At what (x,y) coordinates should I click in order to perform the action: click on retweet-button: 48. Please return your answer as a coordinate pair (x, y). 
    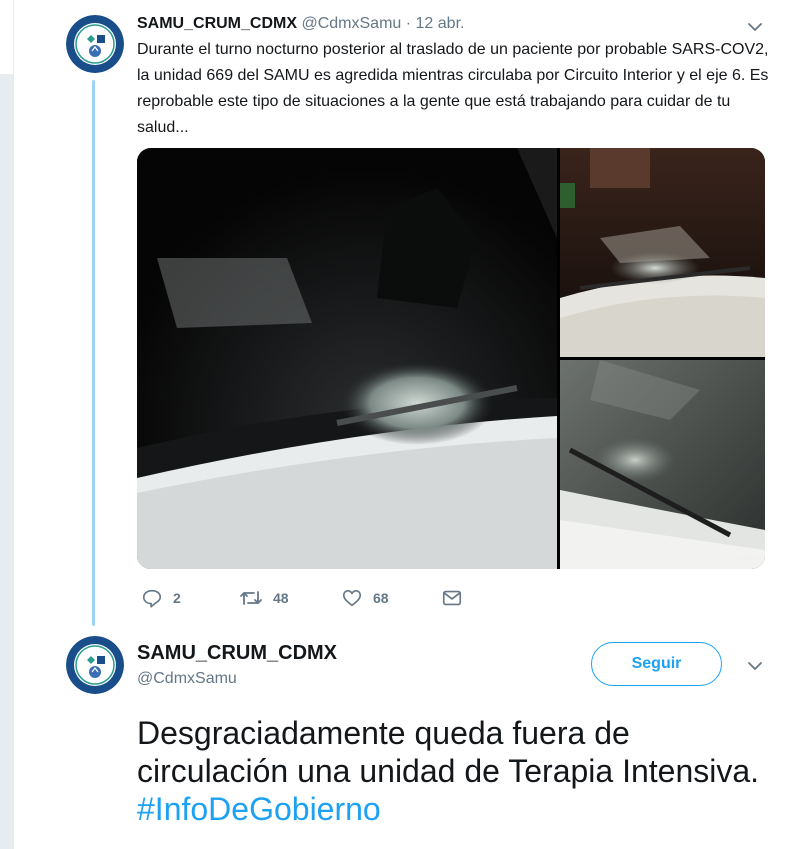
    Looking at the image, I should click on (264, 598).